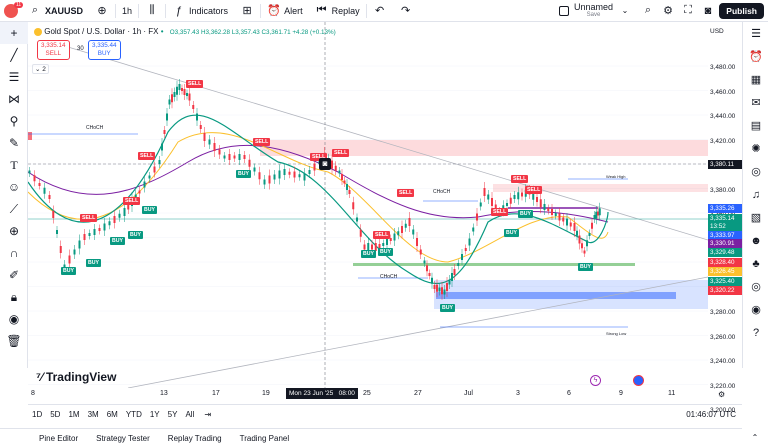 Image resolution: width=768 pixels, height=448 pixels. I want to click on sell-button: 3,335.14 SELL, so click(53, 50).